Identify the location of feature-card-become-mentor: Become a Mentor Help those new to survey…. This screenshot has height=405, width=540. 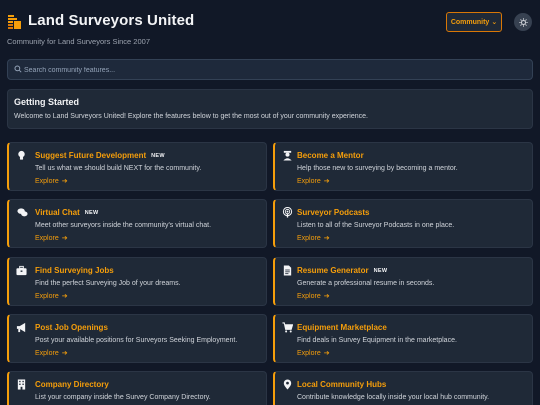
(403, 166).